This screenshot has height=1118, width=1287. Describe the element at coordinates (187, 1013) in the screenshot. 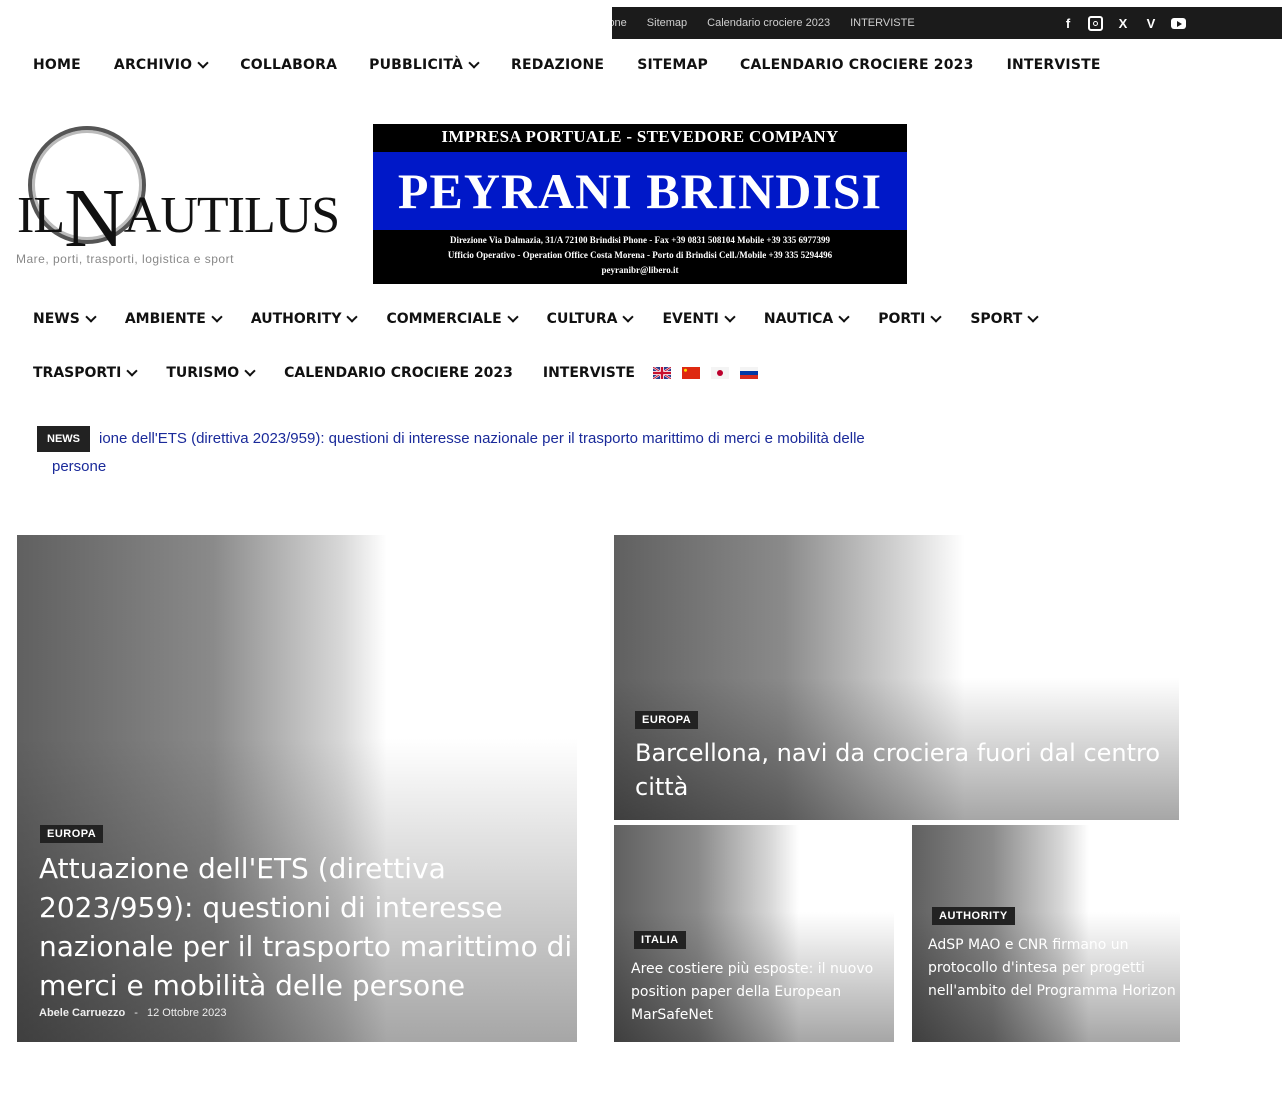

I see `article-date: 12 Ottobre 2023` at that location.